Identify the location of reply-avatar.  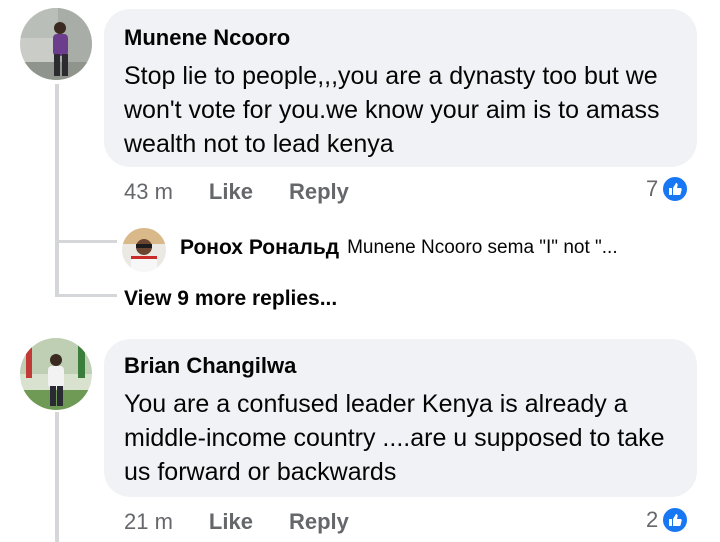
(144, 250).